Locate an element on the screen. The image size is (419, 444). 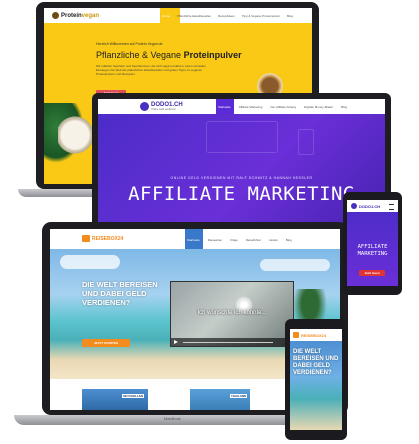
headline-plain: Pflanzliche & Vegane is located at coordinates (140, 55).